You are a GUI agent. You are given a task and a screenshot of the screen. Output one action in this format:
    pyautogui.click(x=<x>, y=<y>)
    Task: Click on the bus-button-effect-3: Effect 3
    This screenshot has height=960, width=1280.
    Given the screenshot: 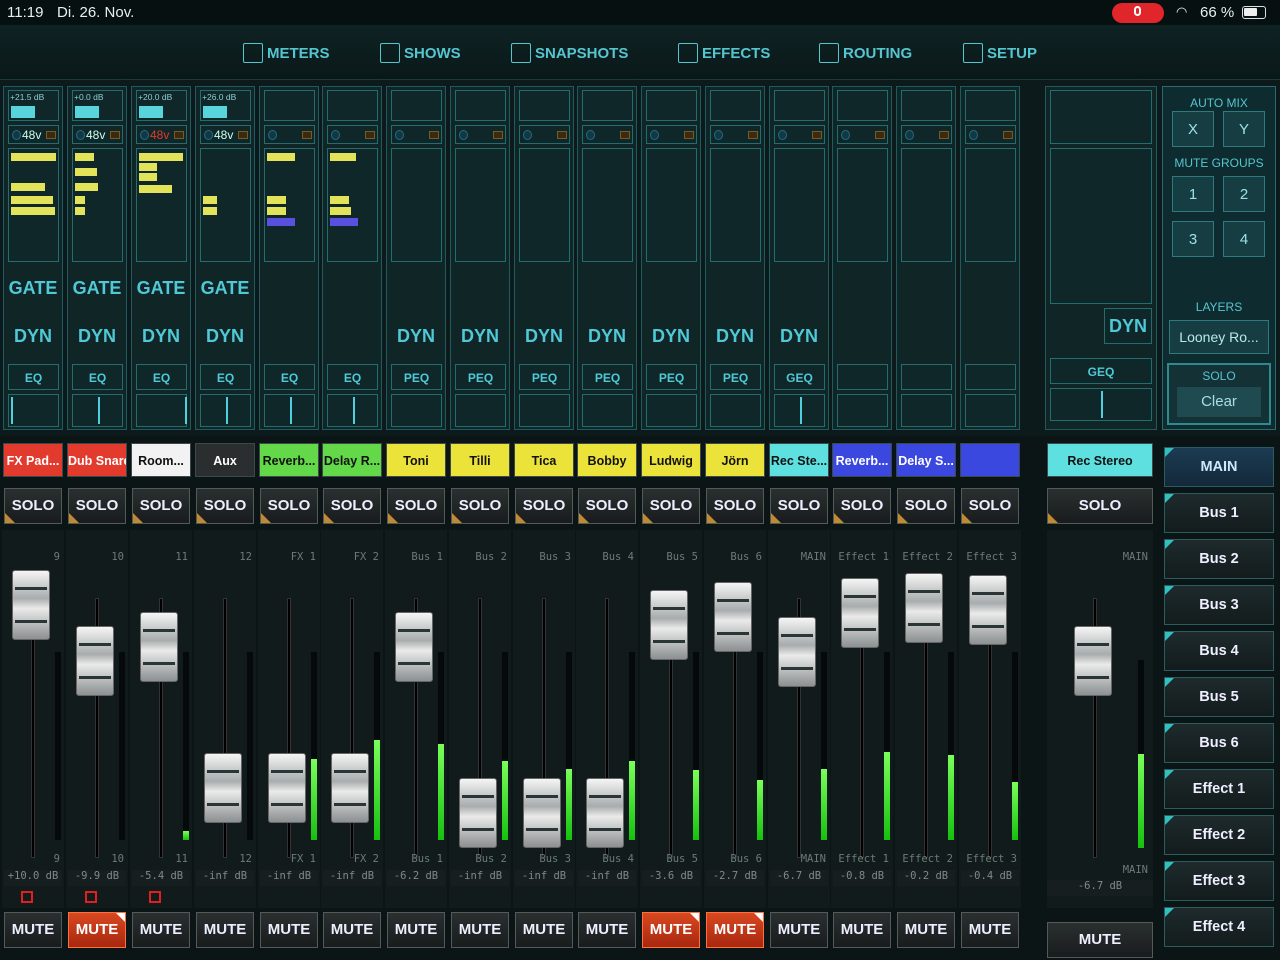 What is the action you would take?
    pyautogui.click(x=1219, y=881)
    